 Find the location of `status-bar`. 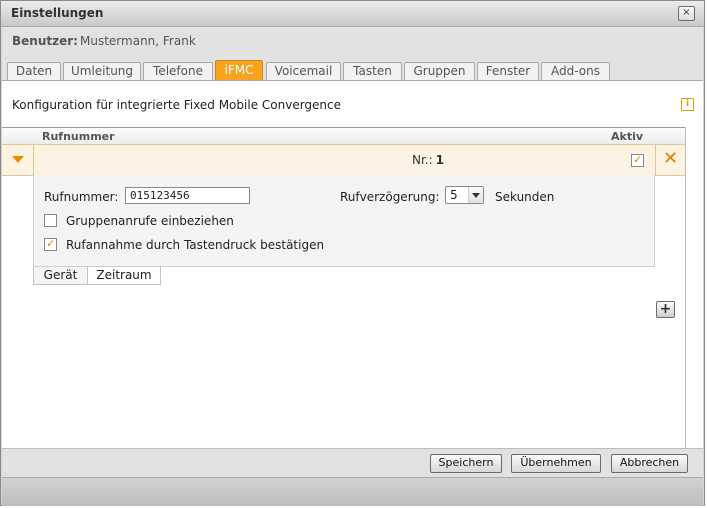

status-bar is located at coordinates (352, 491).